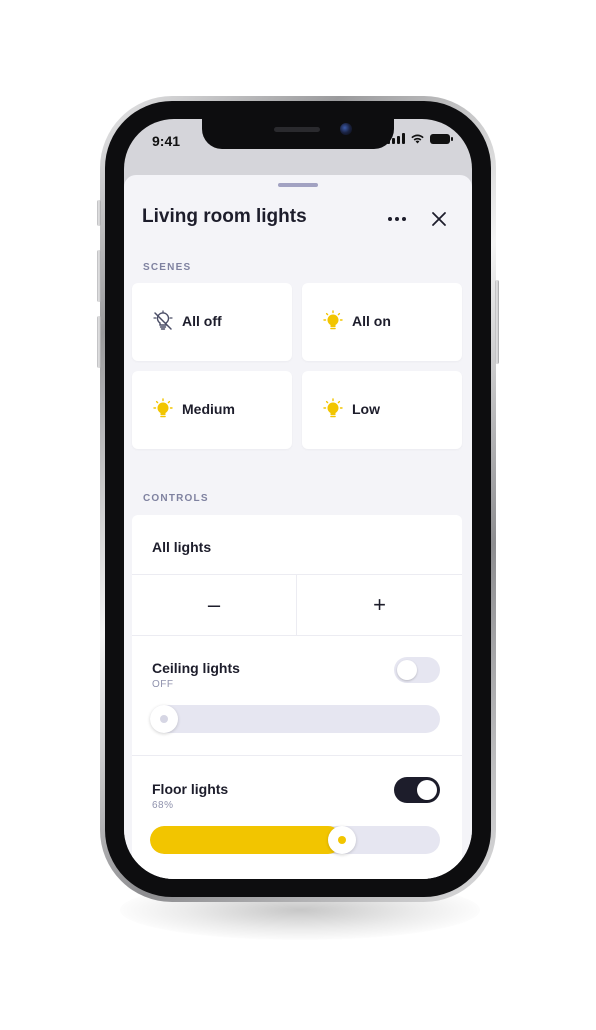 This screenshot has height=1030, width=596. I want to click on floor-lights-toggle, so click(417, 790).